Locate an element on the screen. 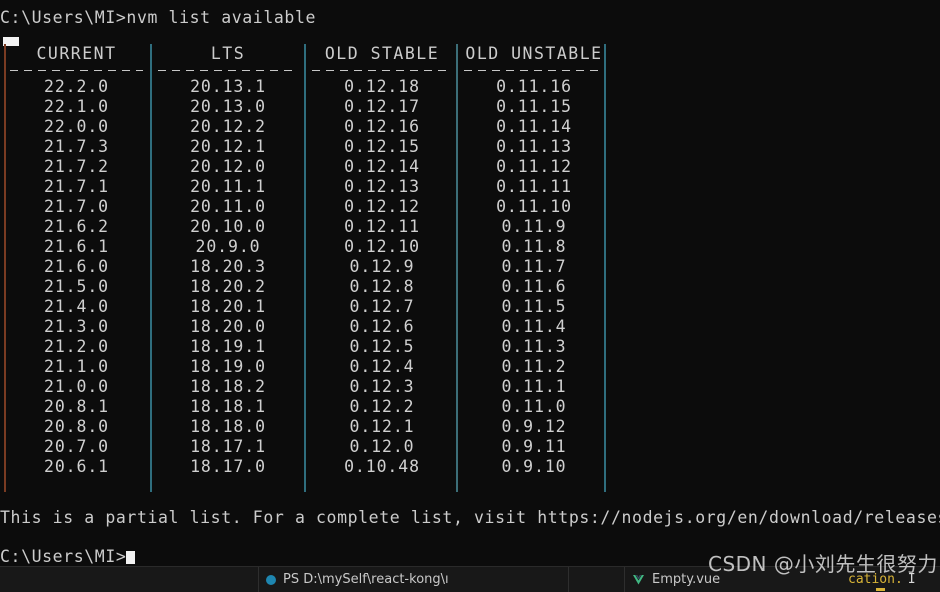  table-cell: 18.17.0 is located at coordinates (228, 466).